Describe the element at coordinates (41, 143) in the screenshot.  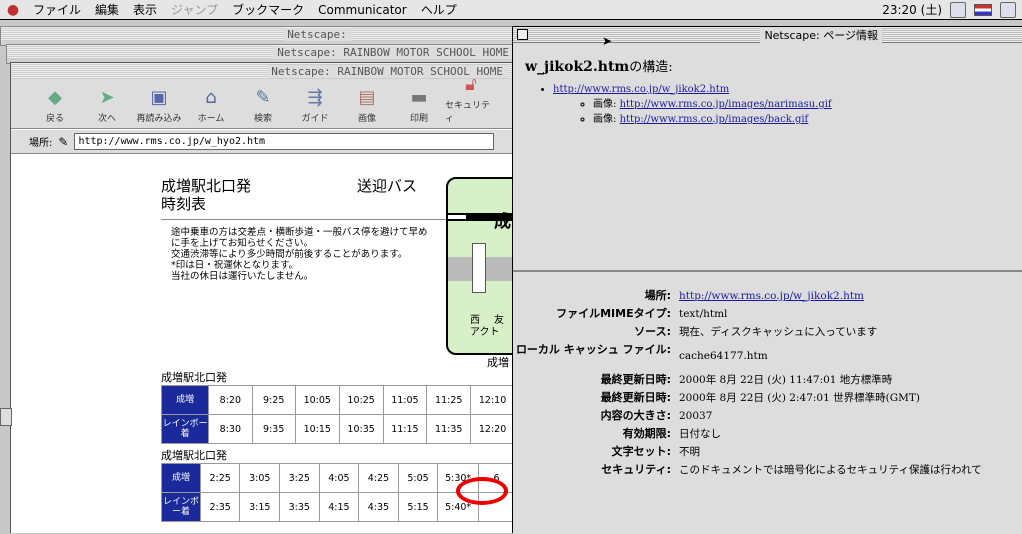
I see `location-label: 場所:` at that location.